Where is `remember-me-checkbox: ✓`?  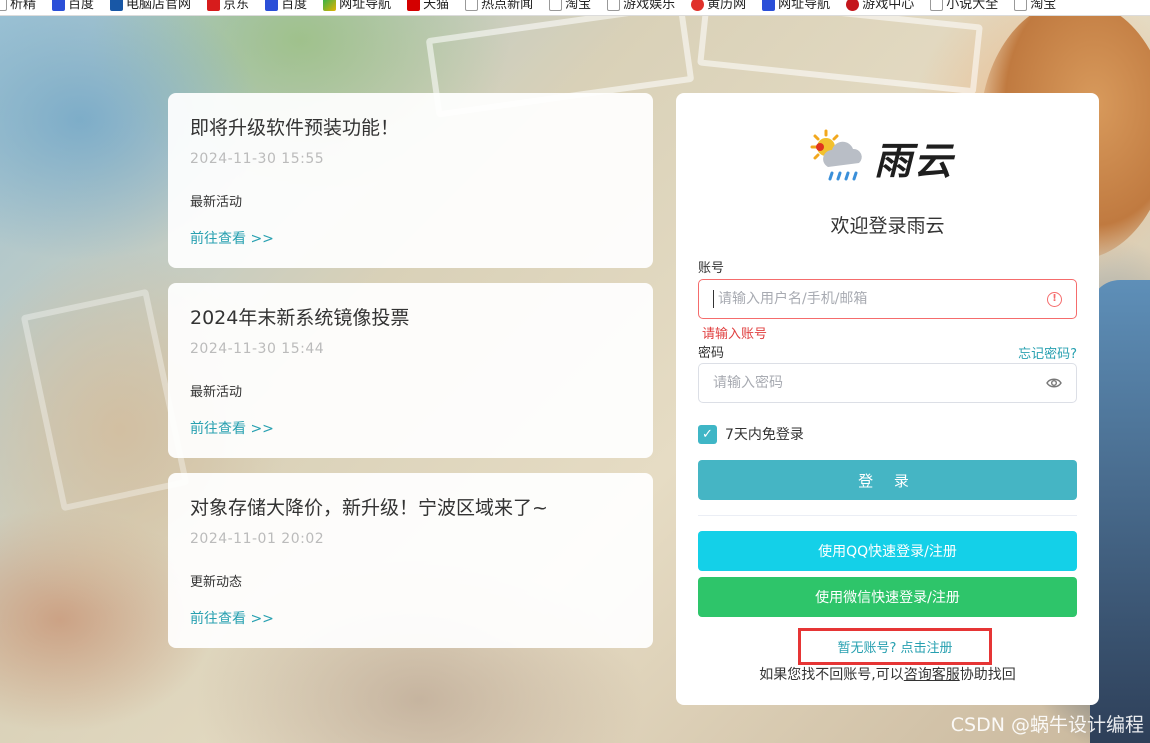 remember-me-checkbox: ✓ is located at coordinates (707, 434).